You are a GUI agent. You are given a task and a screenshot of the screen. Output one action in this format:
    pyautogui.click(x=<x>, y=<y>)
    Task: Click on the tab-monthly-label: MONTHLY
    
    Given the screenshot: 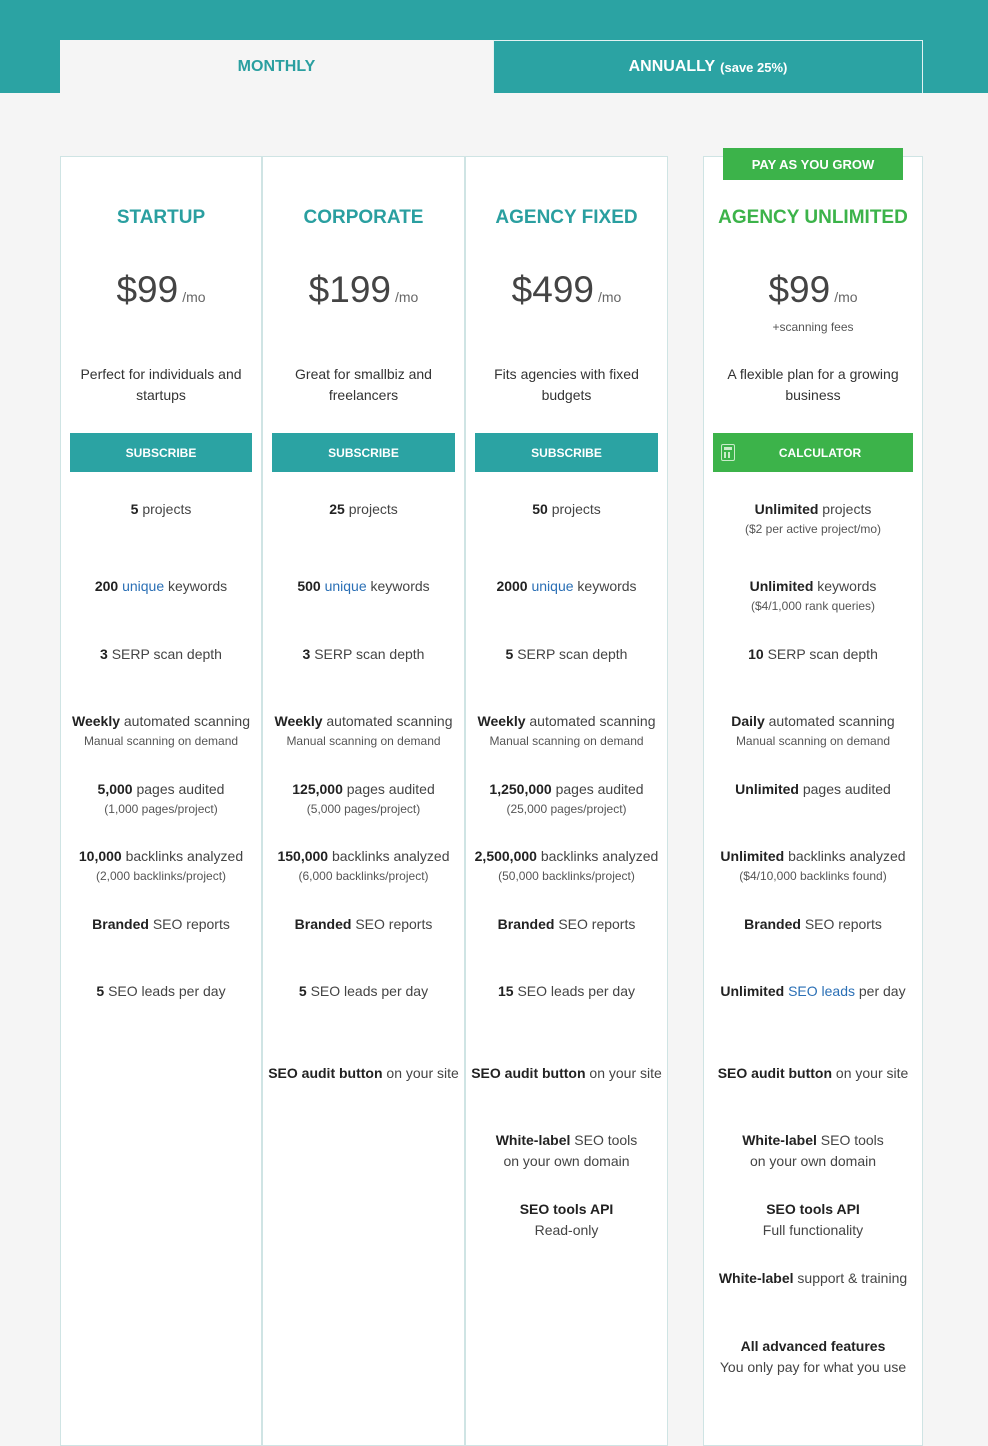 What is the action you would take?
    pyautogui.click(x=276, y=66)
    